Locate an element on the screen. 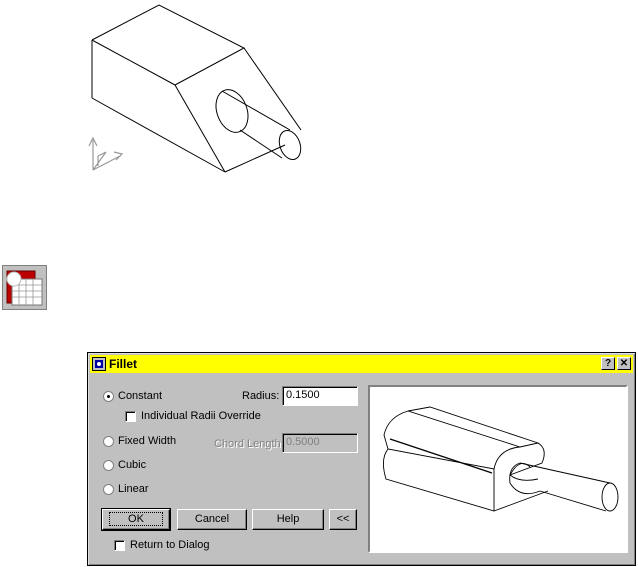 This screenshot has width=638, height=567. linear-label: Linear is located at coordinates (133, 489).